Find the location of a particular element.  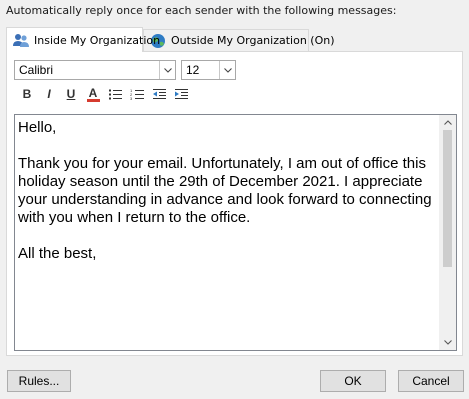

svg-text: 3 is located at coordinates (131, 98).